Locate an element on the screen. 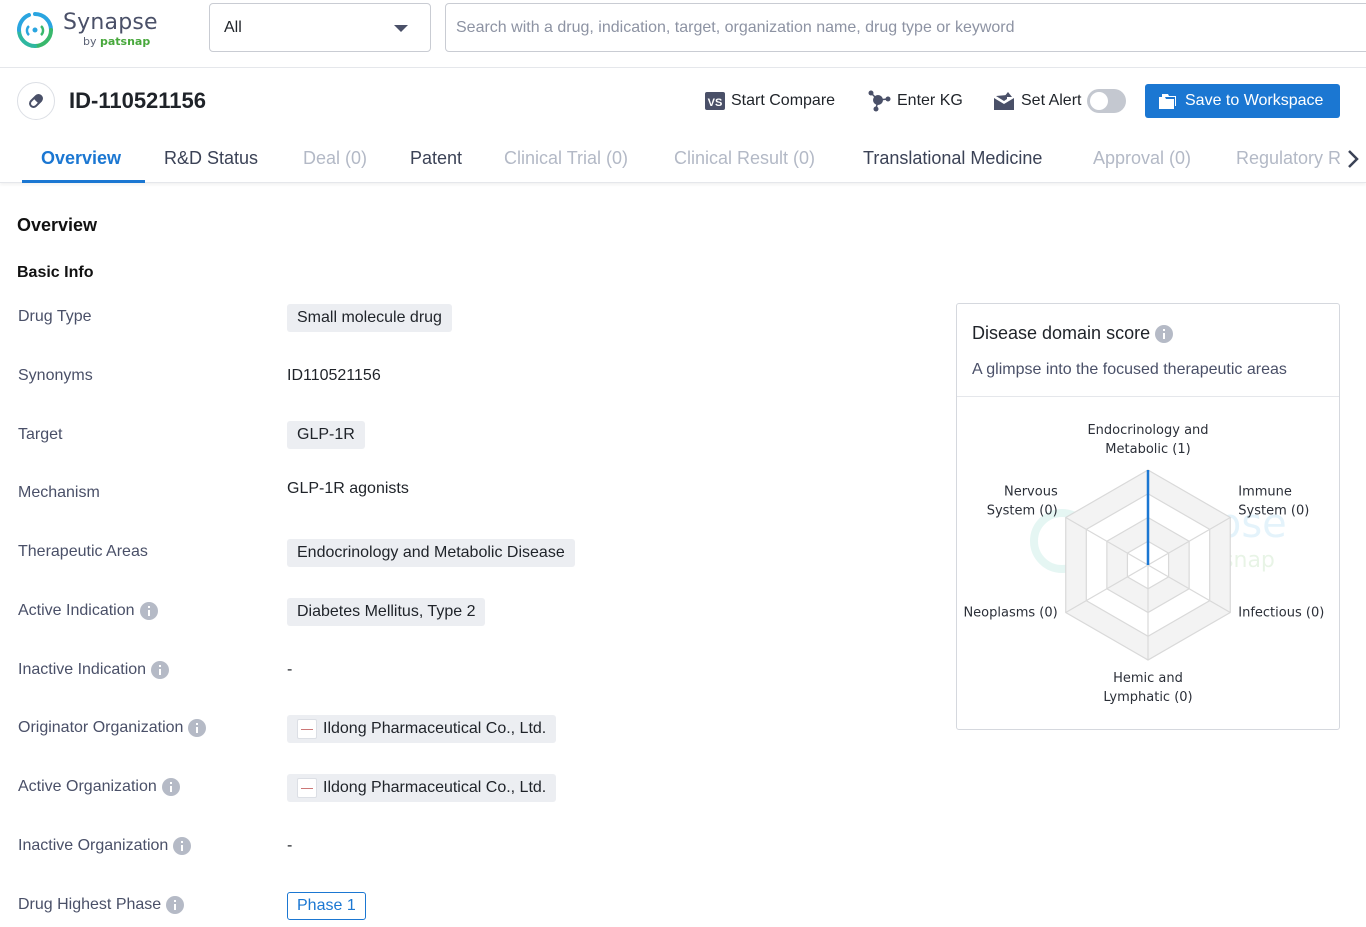  mechanism-value: GLP-1R agonists is located at coordinates (348, 488).